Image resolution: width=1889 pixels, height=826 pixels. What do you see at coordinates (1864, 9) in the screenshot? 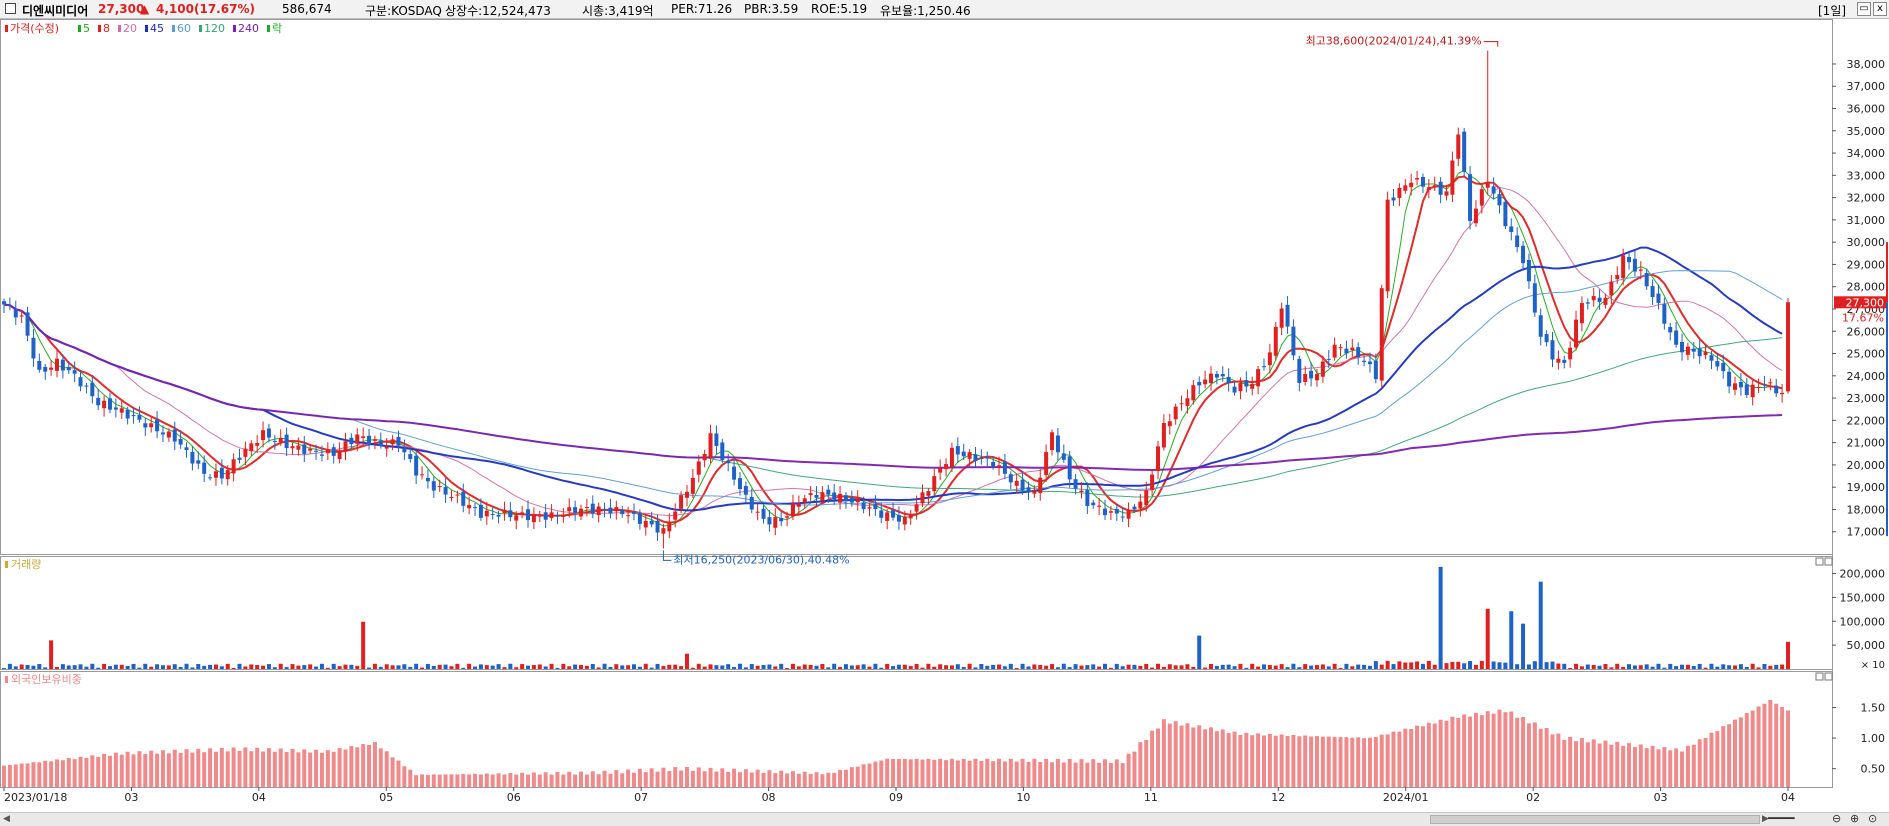
I see `minimize-button: ▭` at bounding box center [1864, 9].